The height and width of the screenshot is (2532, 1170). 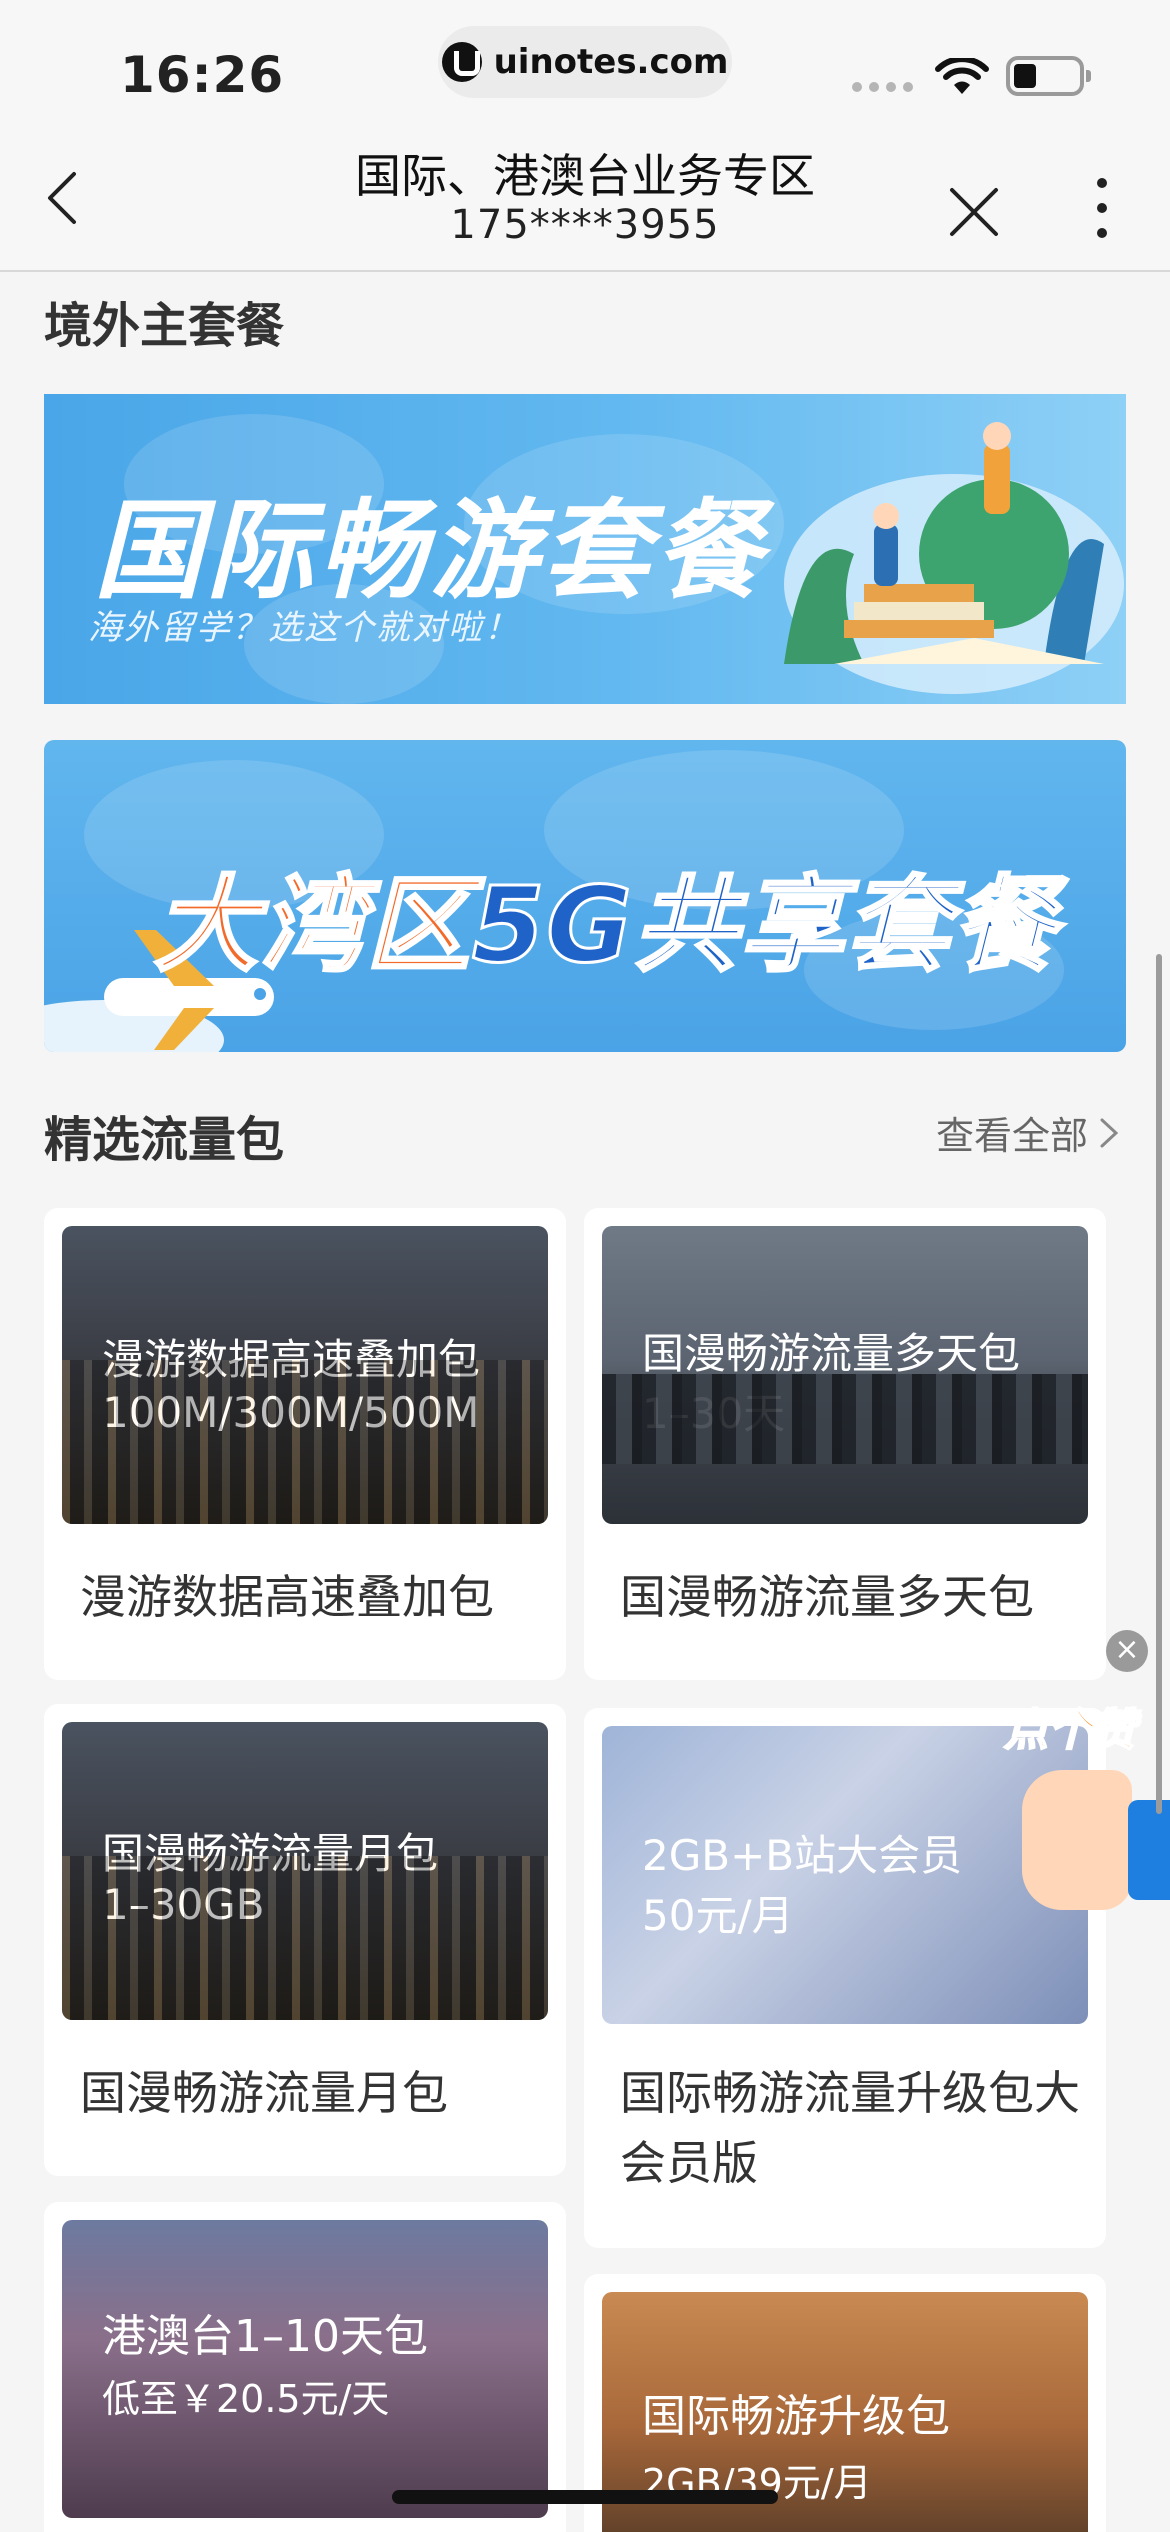 What do you see at coordinates (796, 2416) in the screenshot?
I see `thumb-title: 国际畅游升级包` at bounding box center [796, 2416].